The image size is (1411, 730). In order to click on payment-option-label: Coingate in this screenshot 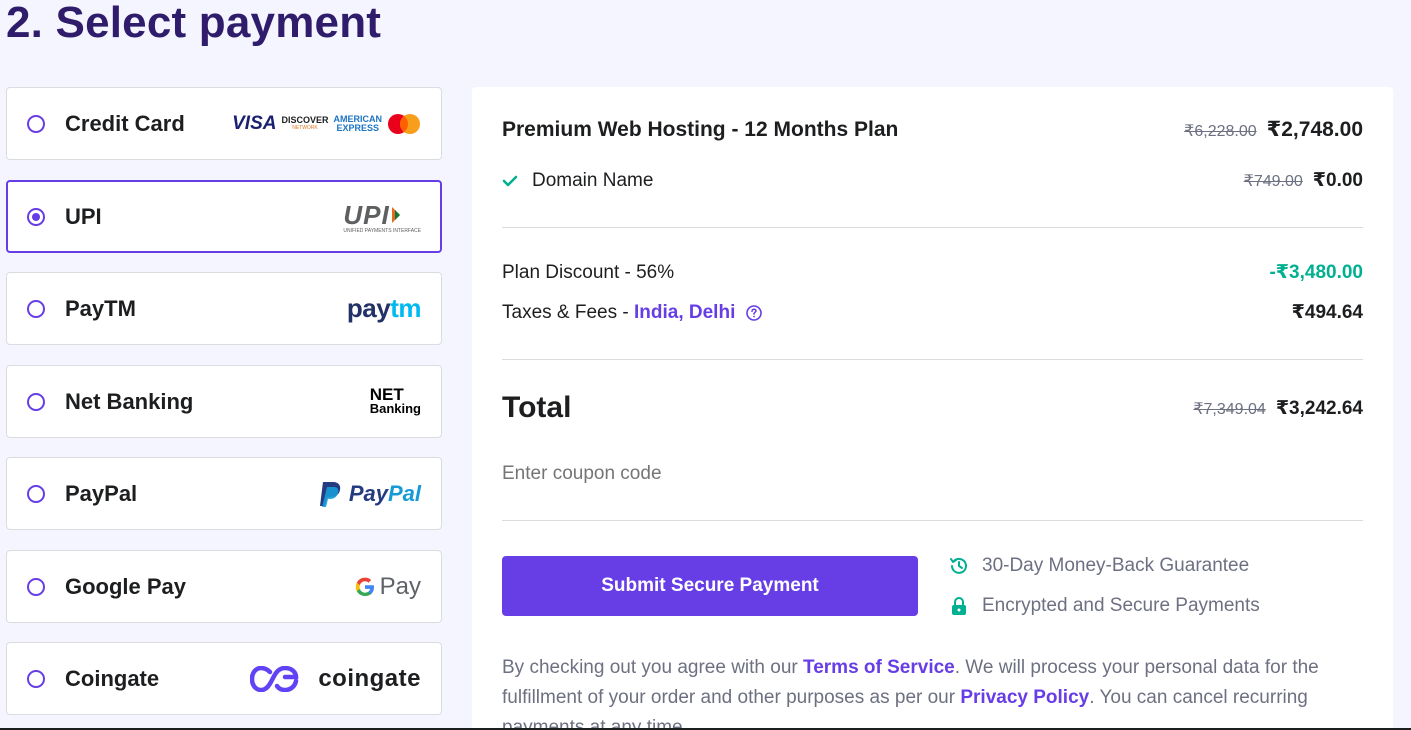, I will do `click(112, 678)`.